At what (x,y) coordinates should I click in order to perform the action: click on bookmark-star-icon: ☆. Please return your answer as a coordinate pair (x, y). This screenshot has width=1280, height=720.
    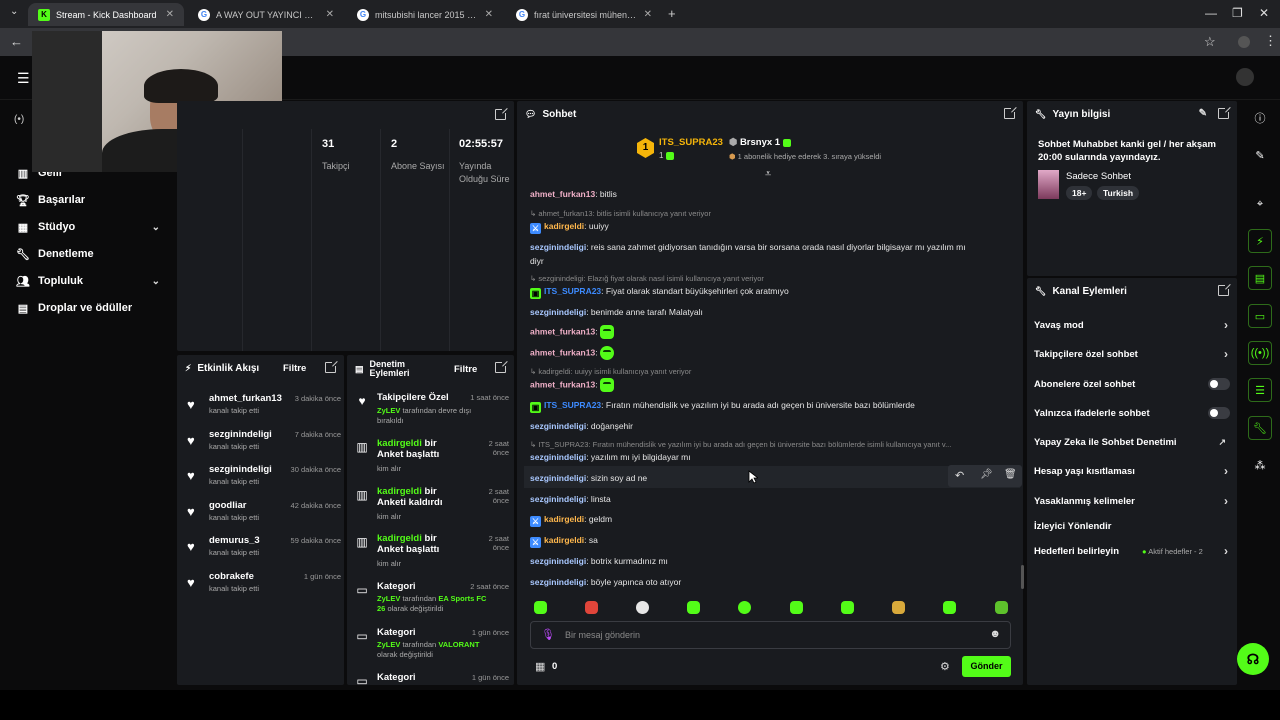
    Looking at the image, I should click on (1210, 42).